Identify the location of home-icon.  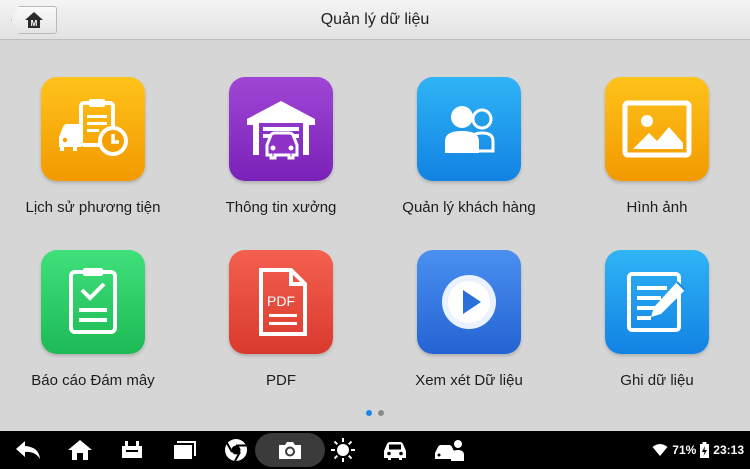
(80, 450).